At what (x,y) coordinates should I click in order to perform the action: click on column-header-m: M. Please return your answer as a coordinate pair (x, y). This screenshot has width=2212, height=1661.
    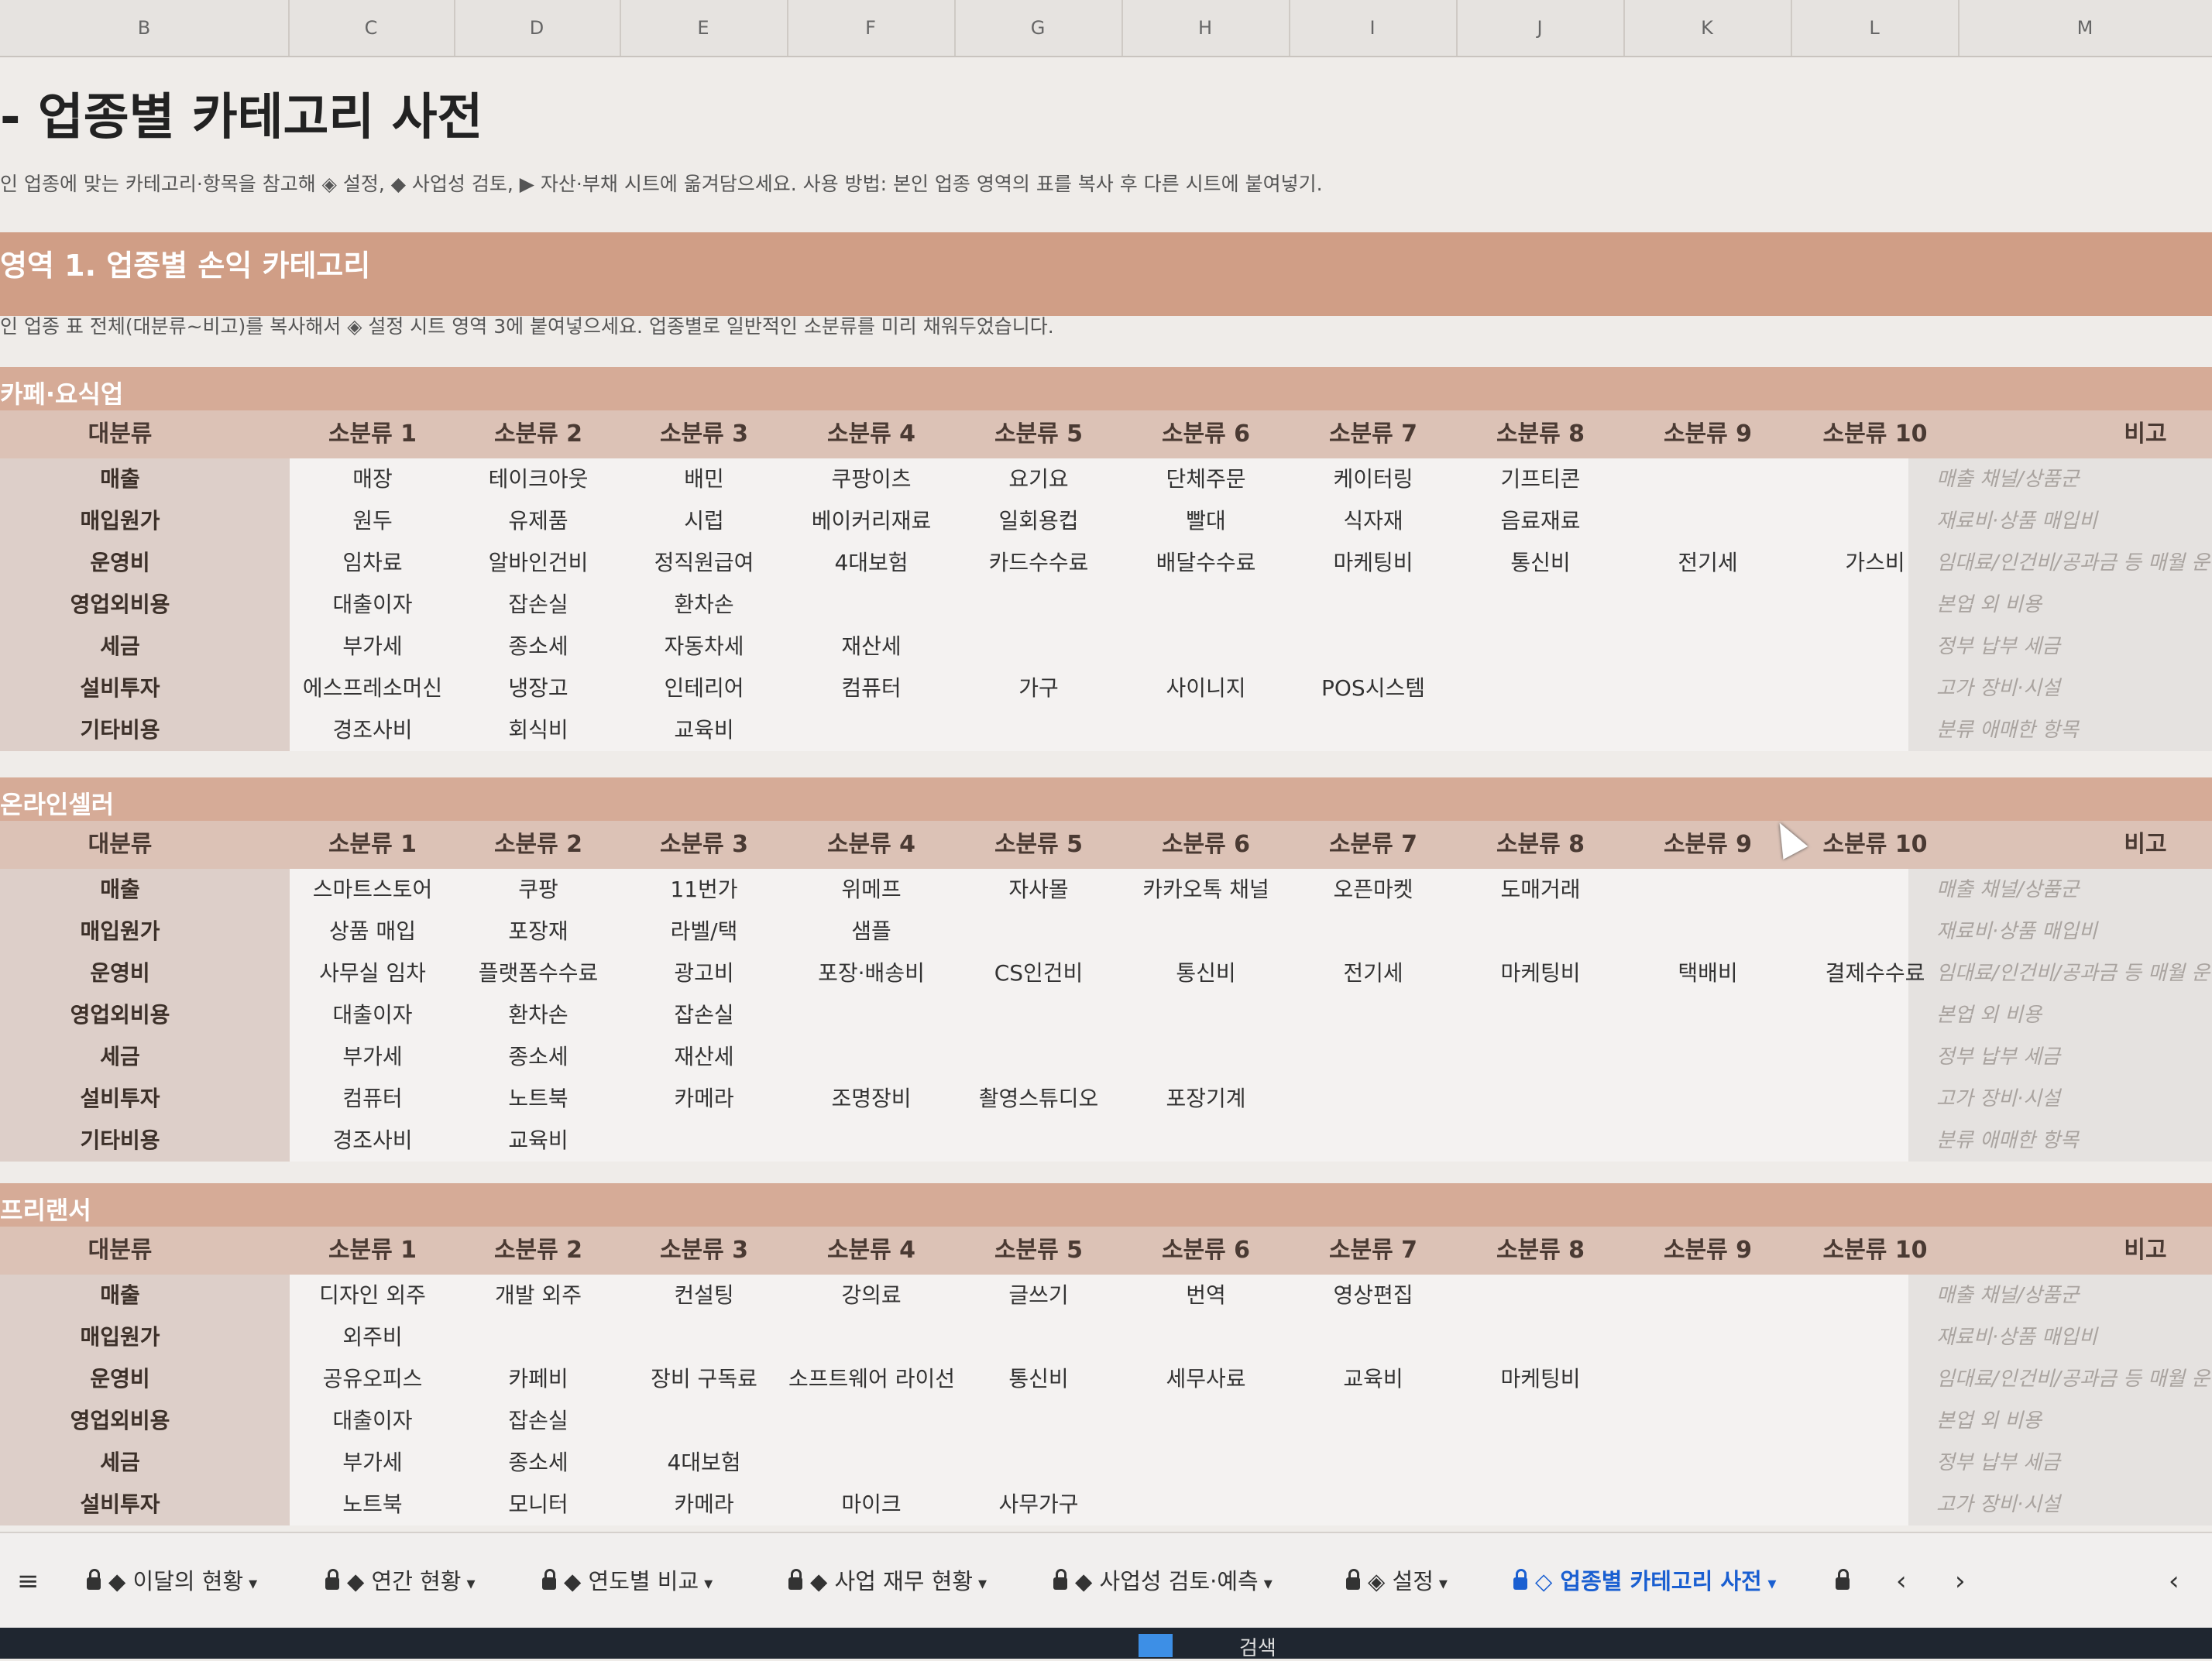
    Looking at the image, I should click on (2085, 28).